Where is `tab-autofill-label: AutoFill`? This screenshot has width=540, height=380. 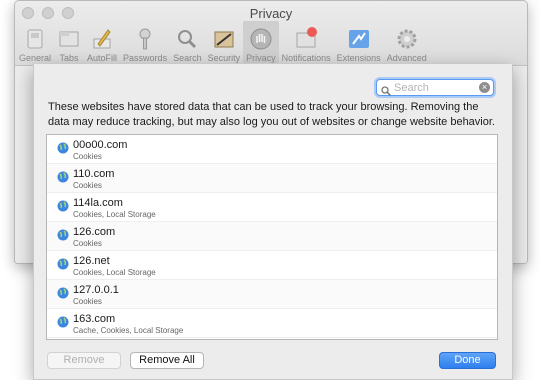
tab-autofill-label: AutoFill is located at coordinates (102, 58).